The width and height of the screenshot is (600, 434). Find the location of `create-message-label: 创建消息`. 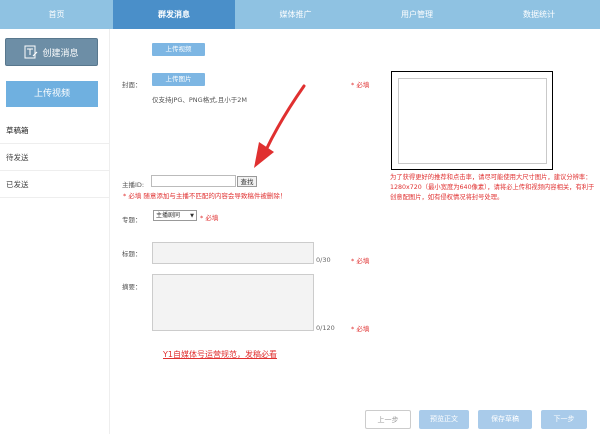

create-message-label: 创建消息 is located at coordinates (60, 53).